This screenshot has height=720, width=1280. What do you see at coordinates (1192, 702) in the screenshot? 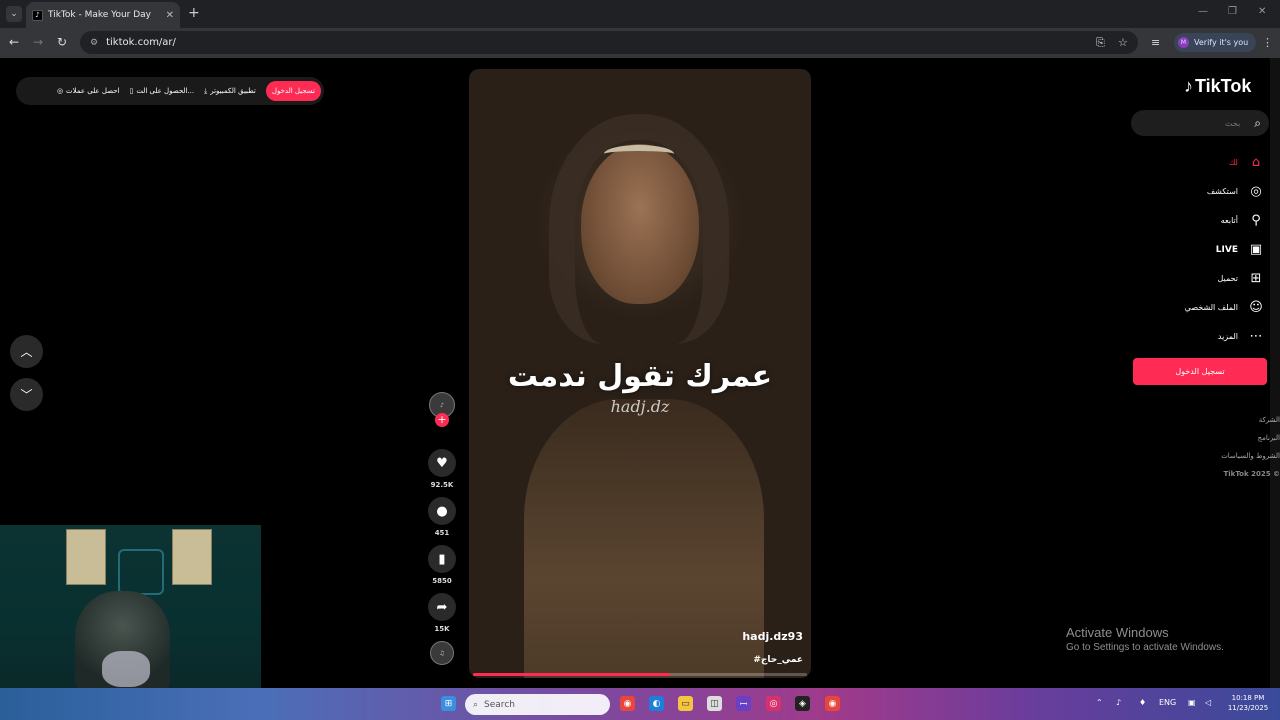
I see `network-icon: ▣` at bounding box center [1192, 702].